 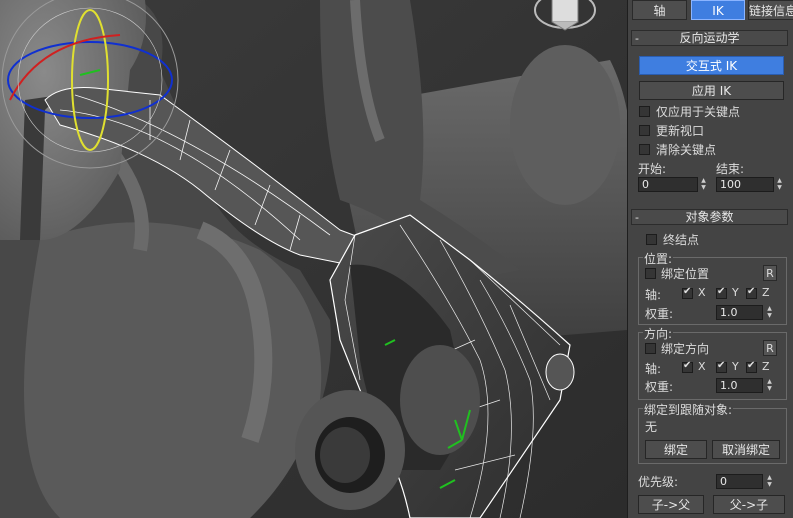 What do you see at coordinates (766, 366) in the screenshot?
I see `orientation-axis-z-label: Z` at bounding box center [766, 366].